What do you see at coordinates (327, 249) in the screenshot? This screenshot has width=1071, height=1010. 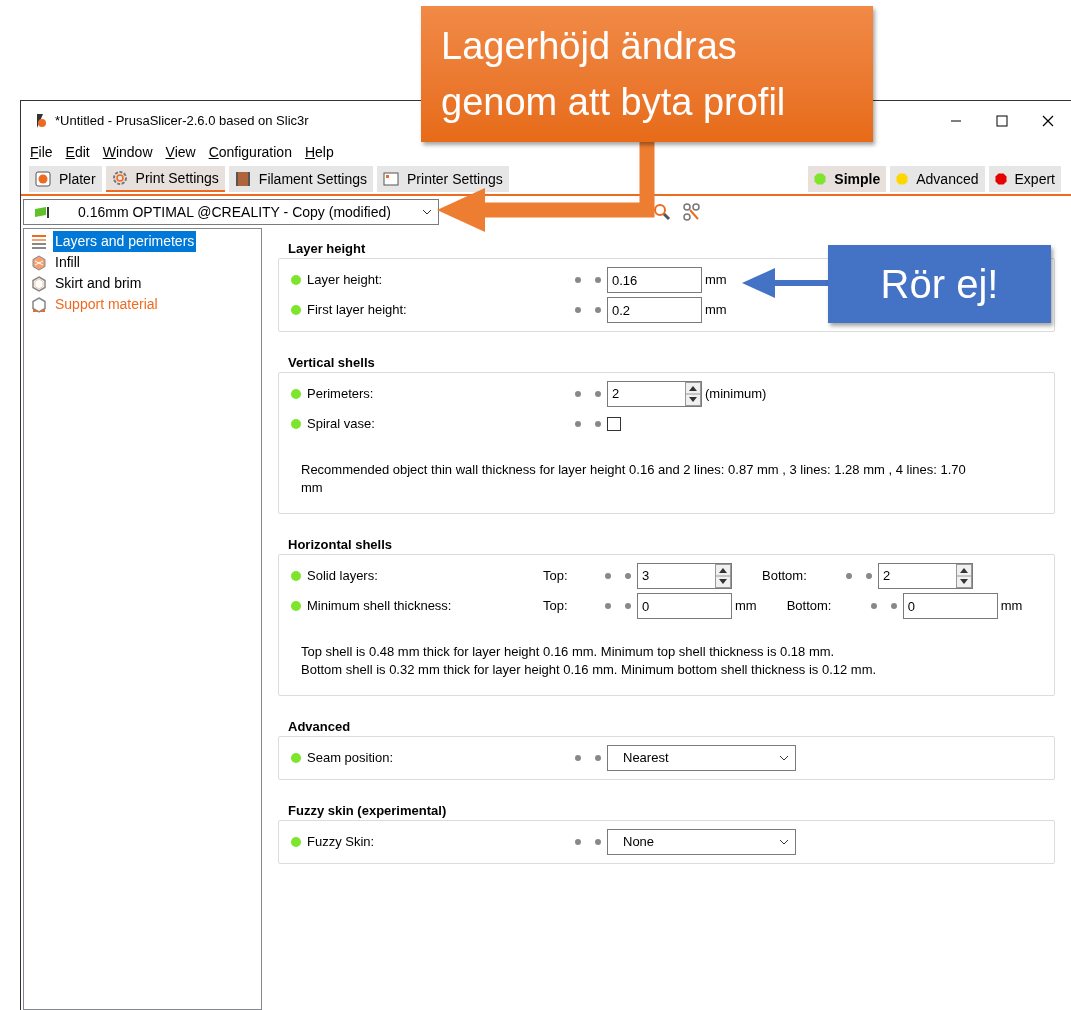 I see `section-title: Layer height` at bounding box center [327, 249].